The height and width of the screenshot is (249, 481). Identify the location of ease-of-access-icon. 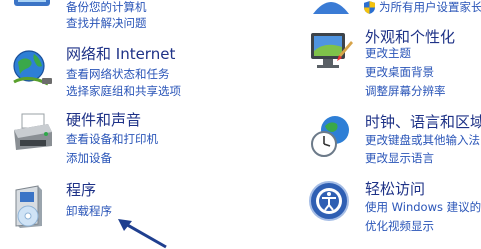
(331, 203).